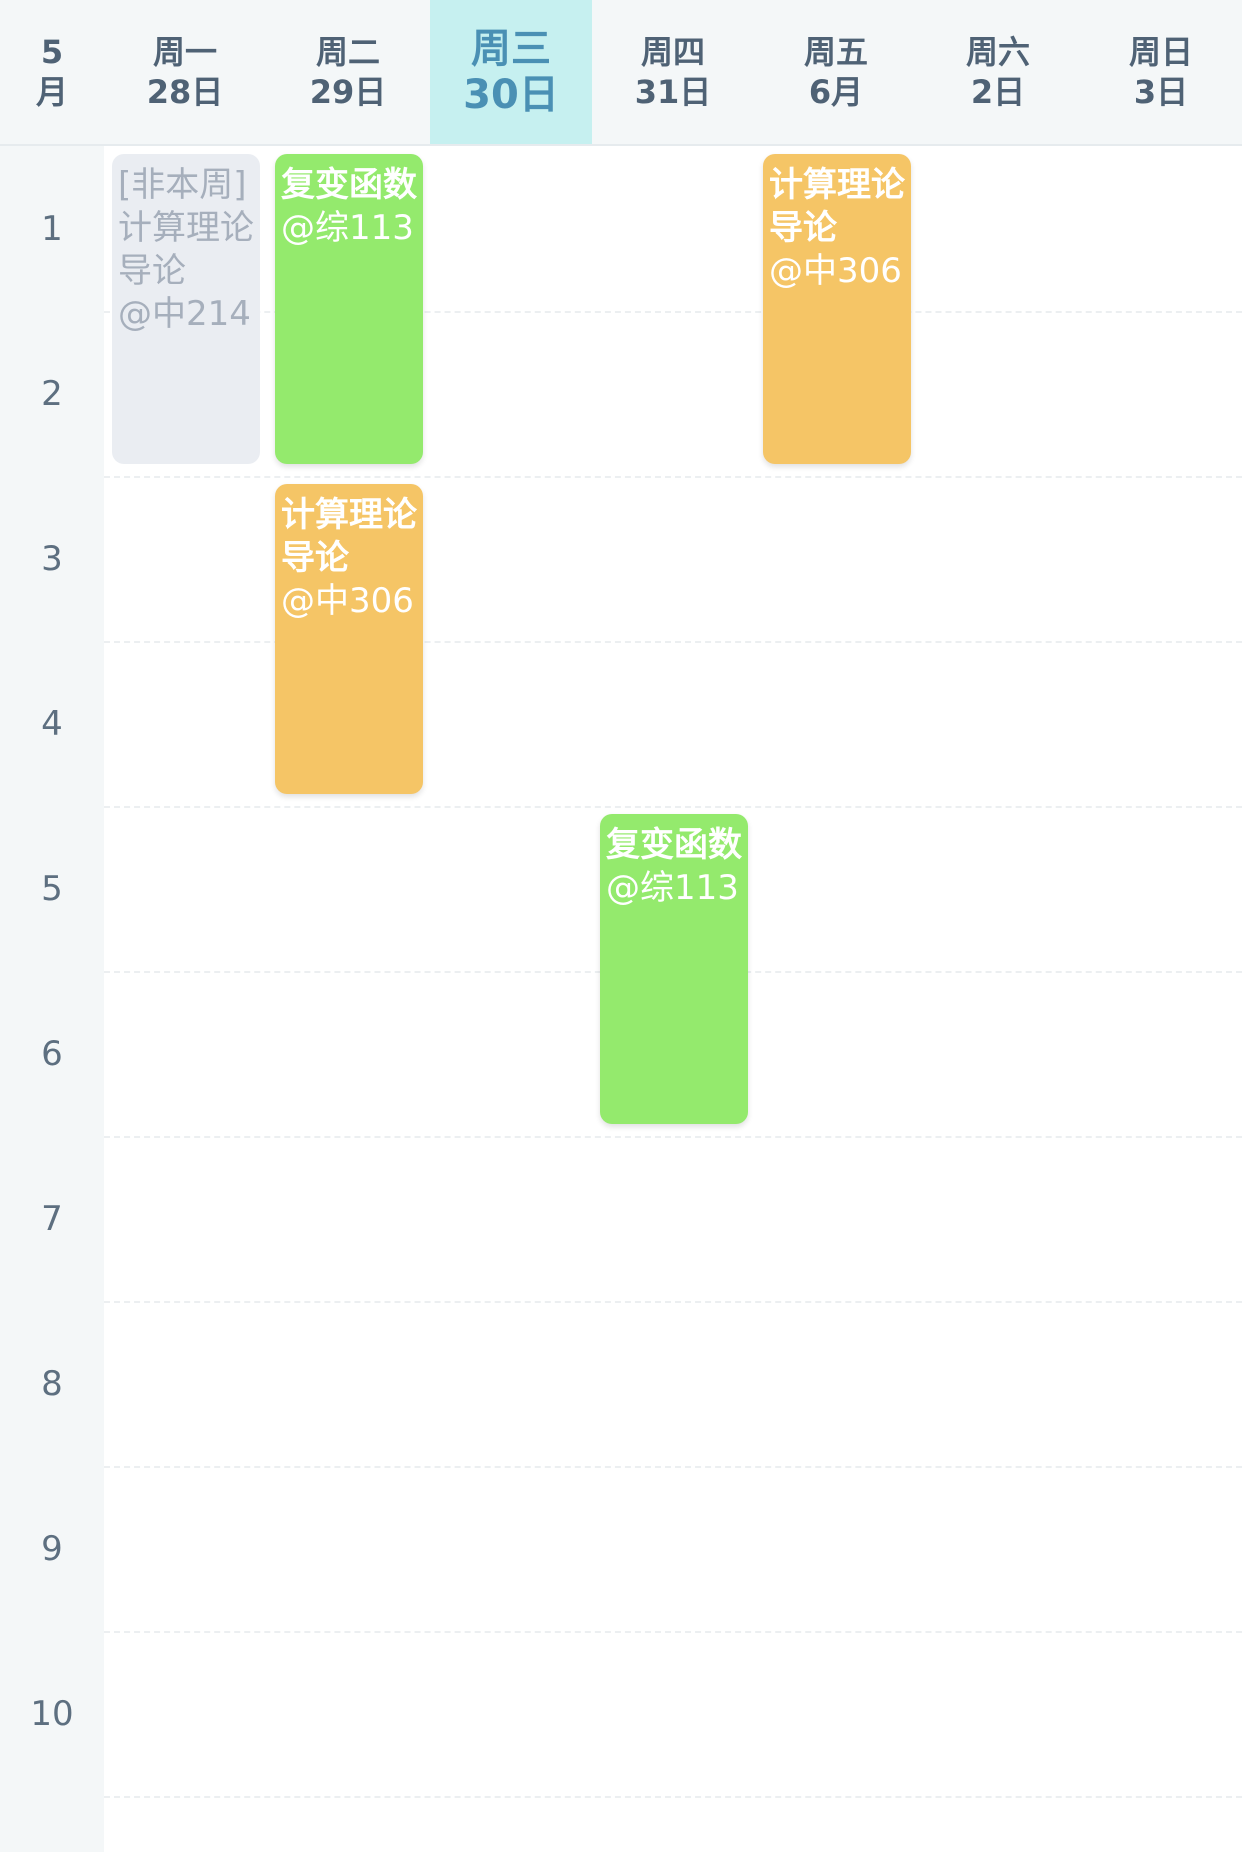 The width and height of the screenshot is (1242, 1852). I want to click on period-column: 1 2 3 4 5 6 7 8 9 10, so click(52, 999).